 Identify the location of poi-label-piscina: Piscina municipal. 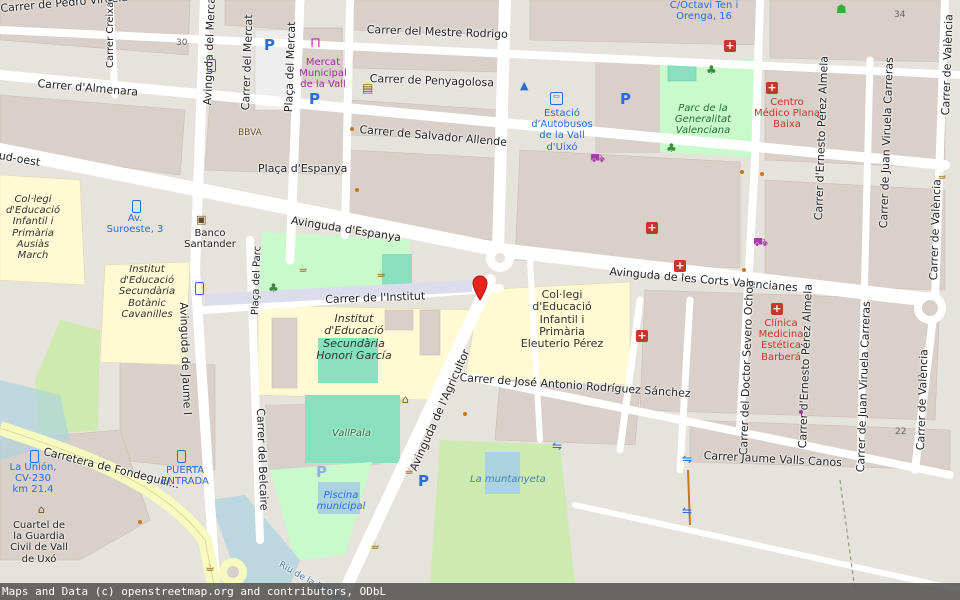
(341, 501).